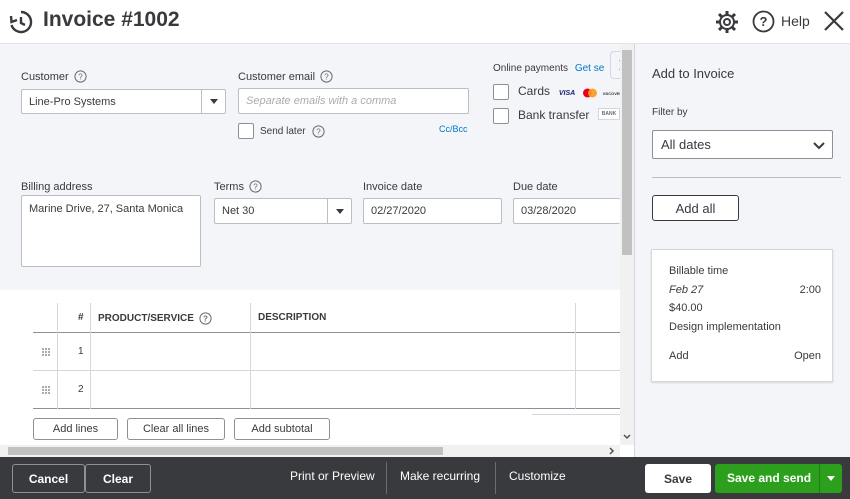 The width and height of the screenshot is (850, 499). I want to click on card-amount: $40.00, so click(686, 308).